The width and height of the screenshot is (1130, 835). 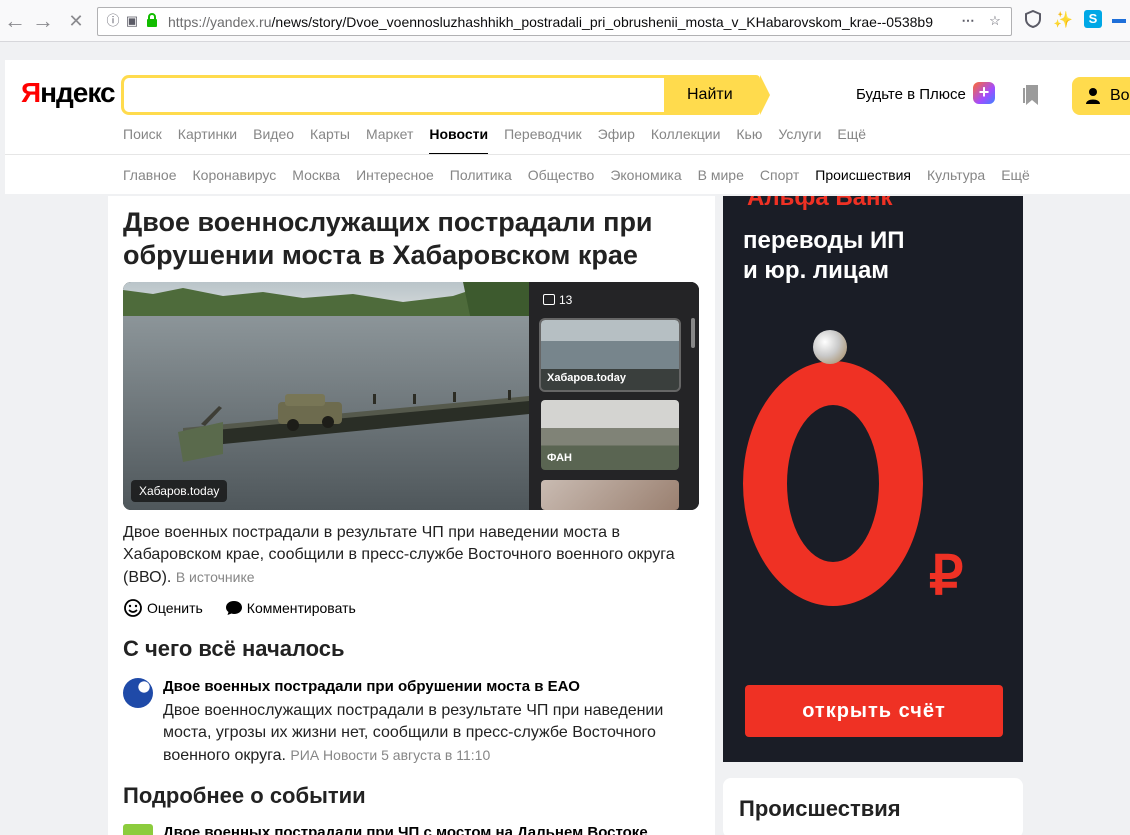 I want to click on scrollbar, so click(x=693, y=333).